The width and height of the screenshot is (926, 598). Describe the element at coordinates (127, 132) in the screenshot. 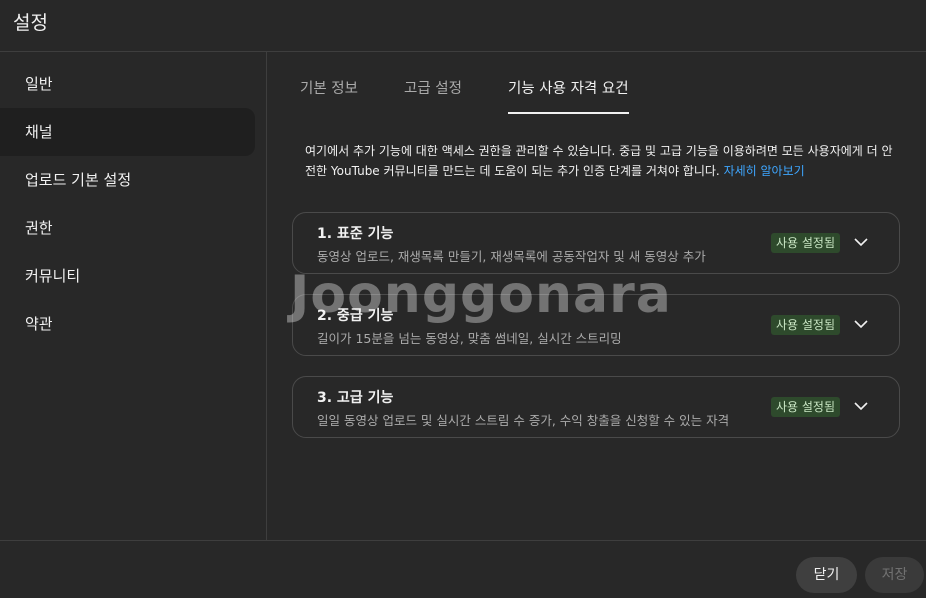

I see `sidebar-item-channel: 채널` at that location.